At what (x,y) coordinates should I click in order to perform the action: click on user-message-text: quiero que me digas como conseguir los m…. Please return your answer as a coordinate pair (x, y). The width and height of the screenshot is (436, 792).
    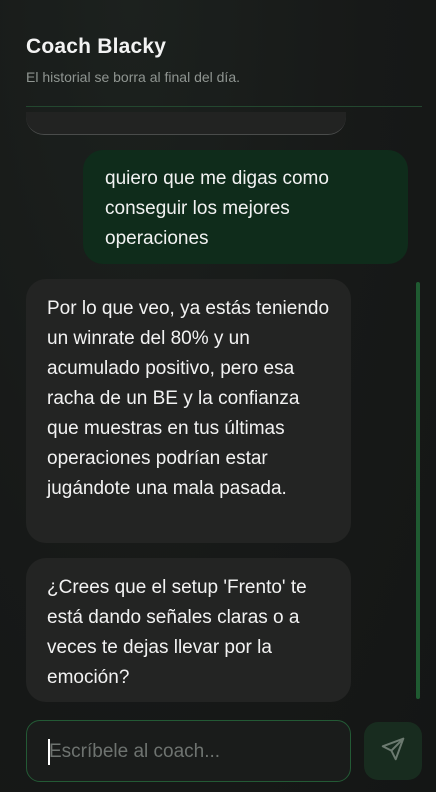
    Looking at the image, I should click on (217, 208).